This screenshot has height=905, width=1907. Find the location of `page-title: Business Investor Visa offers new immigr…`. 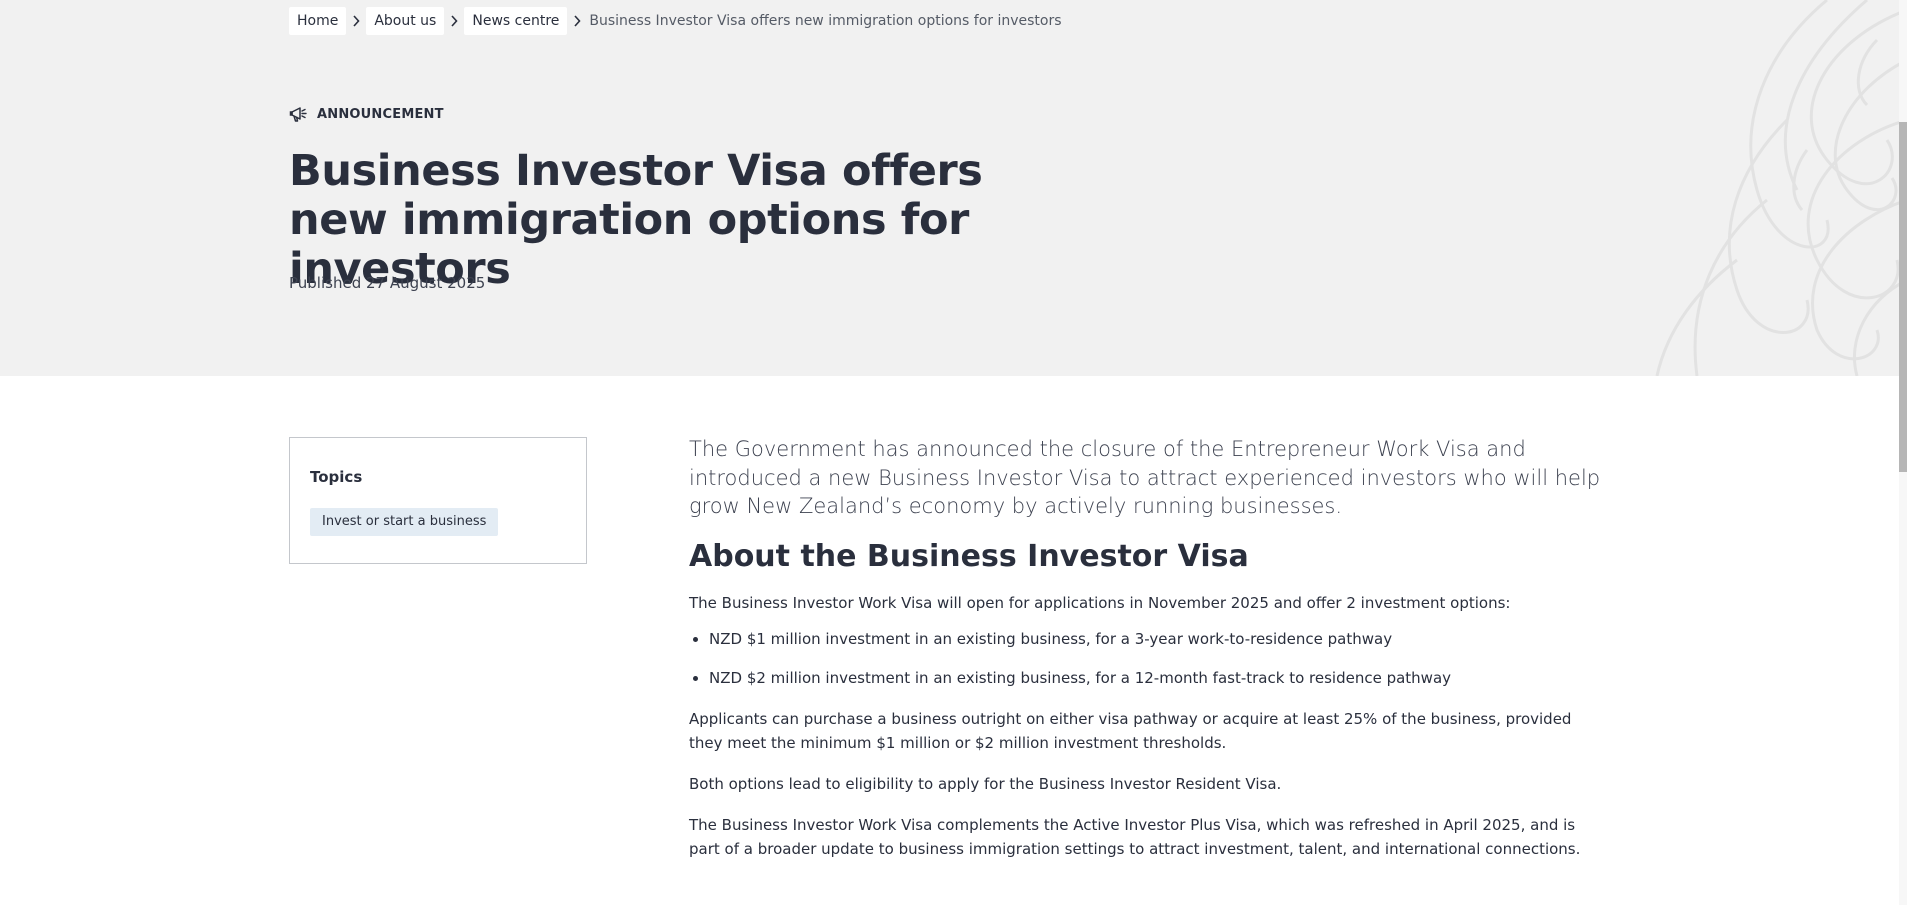

page-title: Business Investor Visa offers new immigr… is located at coordinates (636, 220).